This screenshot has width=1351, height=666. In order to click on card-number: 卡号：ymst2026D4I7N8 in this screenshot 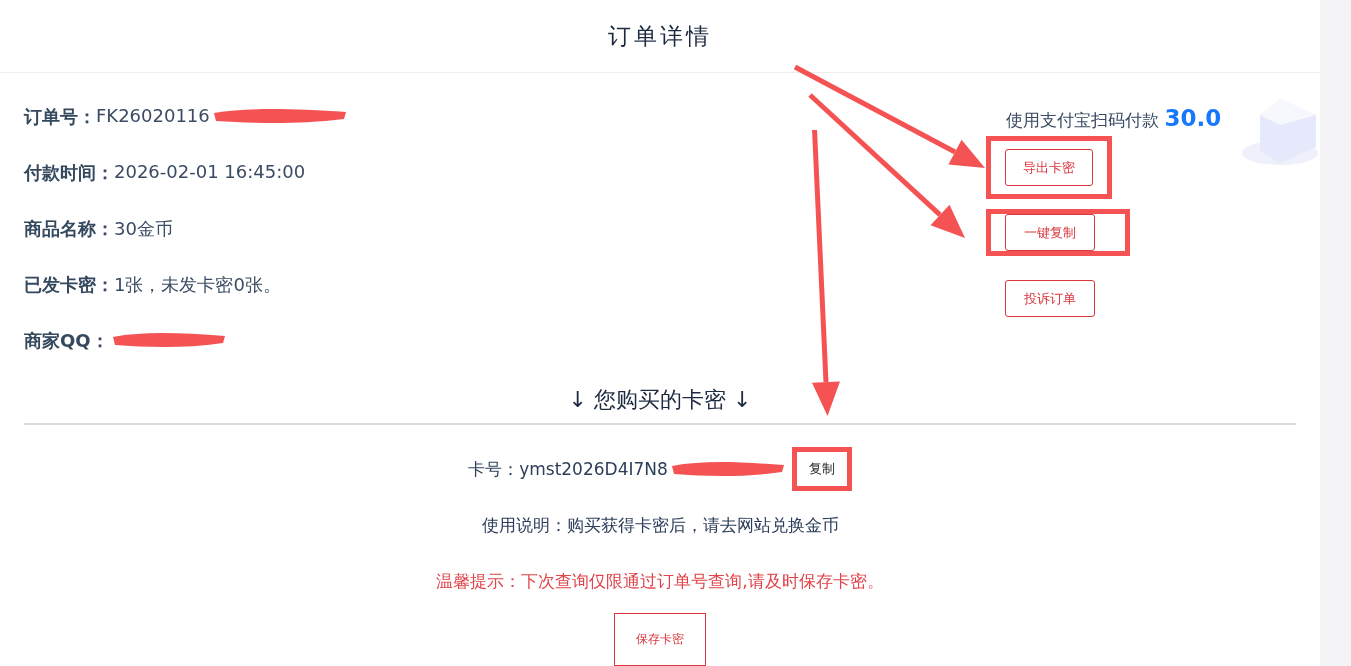, I will do `click(568, 469)`.